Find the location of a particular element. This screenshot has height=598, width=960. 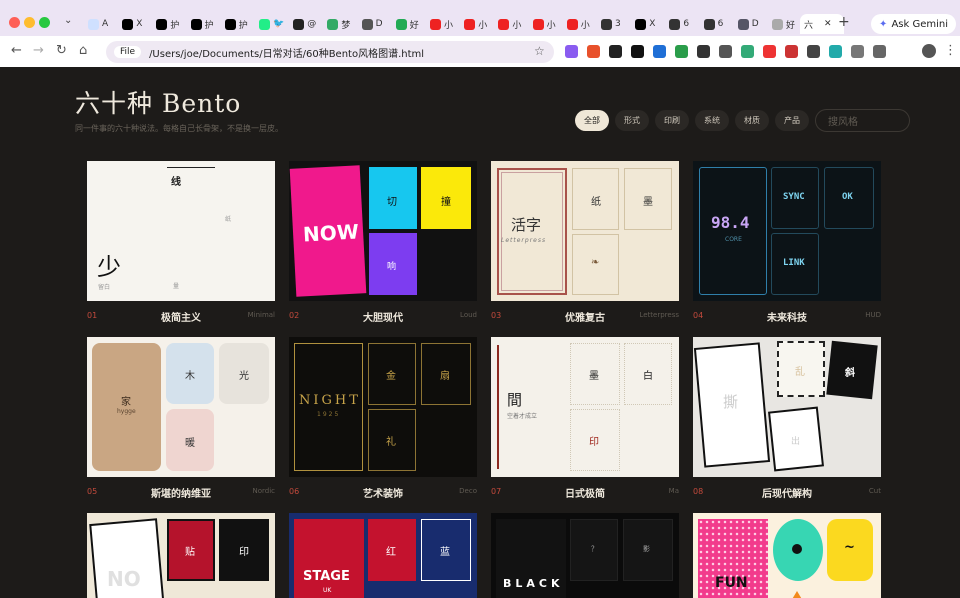

card-name: 斯堪的纳维亚 is located at coordinates (181, 494).